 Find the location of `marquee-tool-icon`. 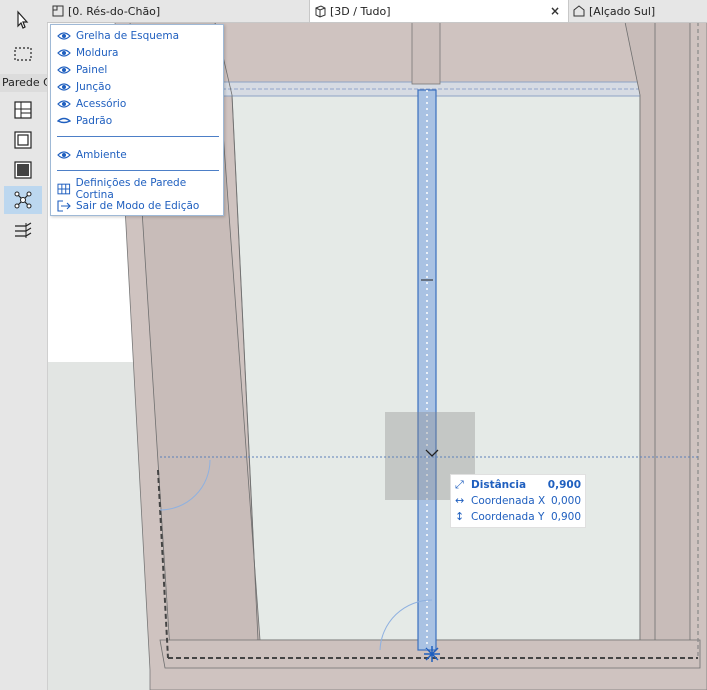

marquee-tool-icon is located at coordinates (23, 54).